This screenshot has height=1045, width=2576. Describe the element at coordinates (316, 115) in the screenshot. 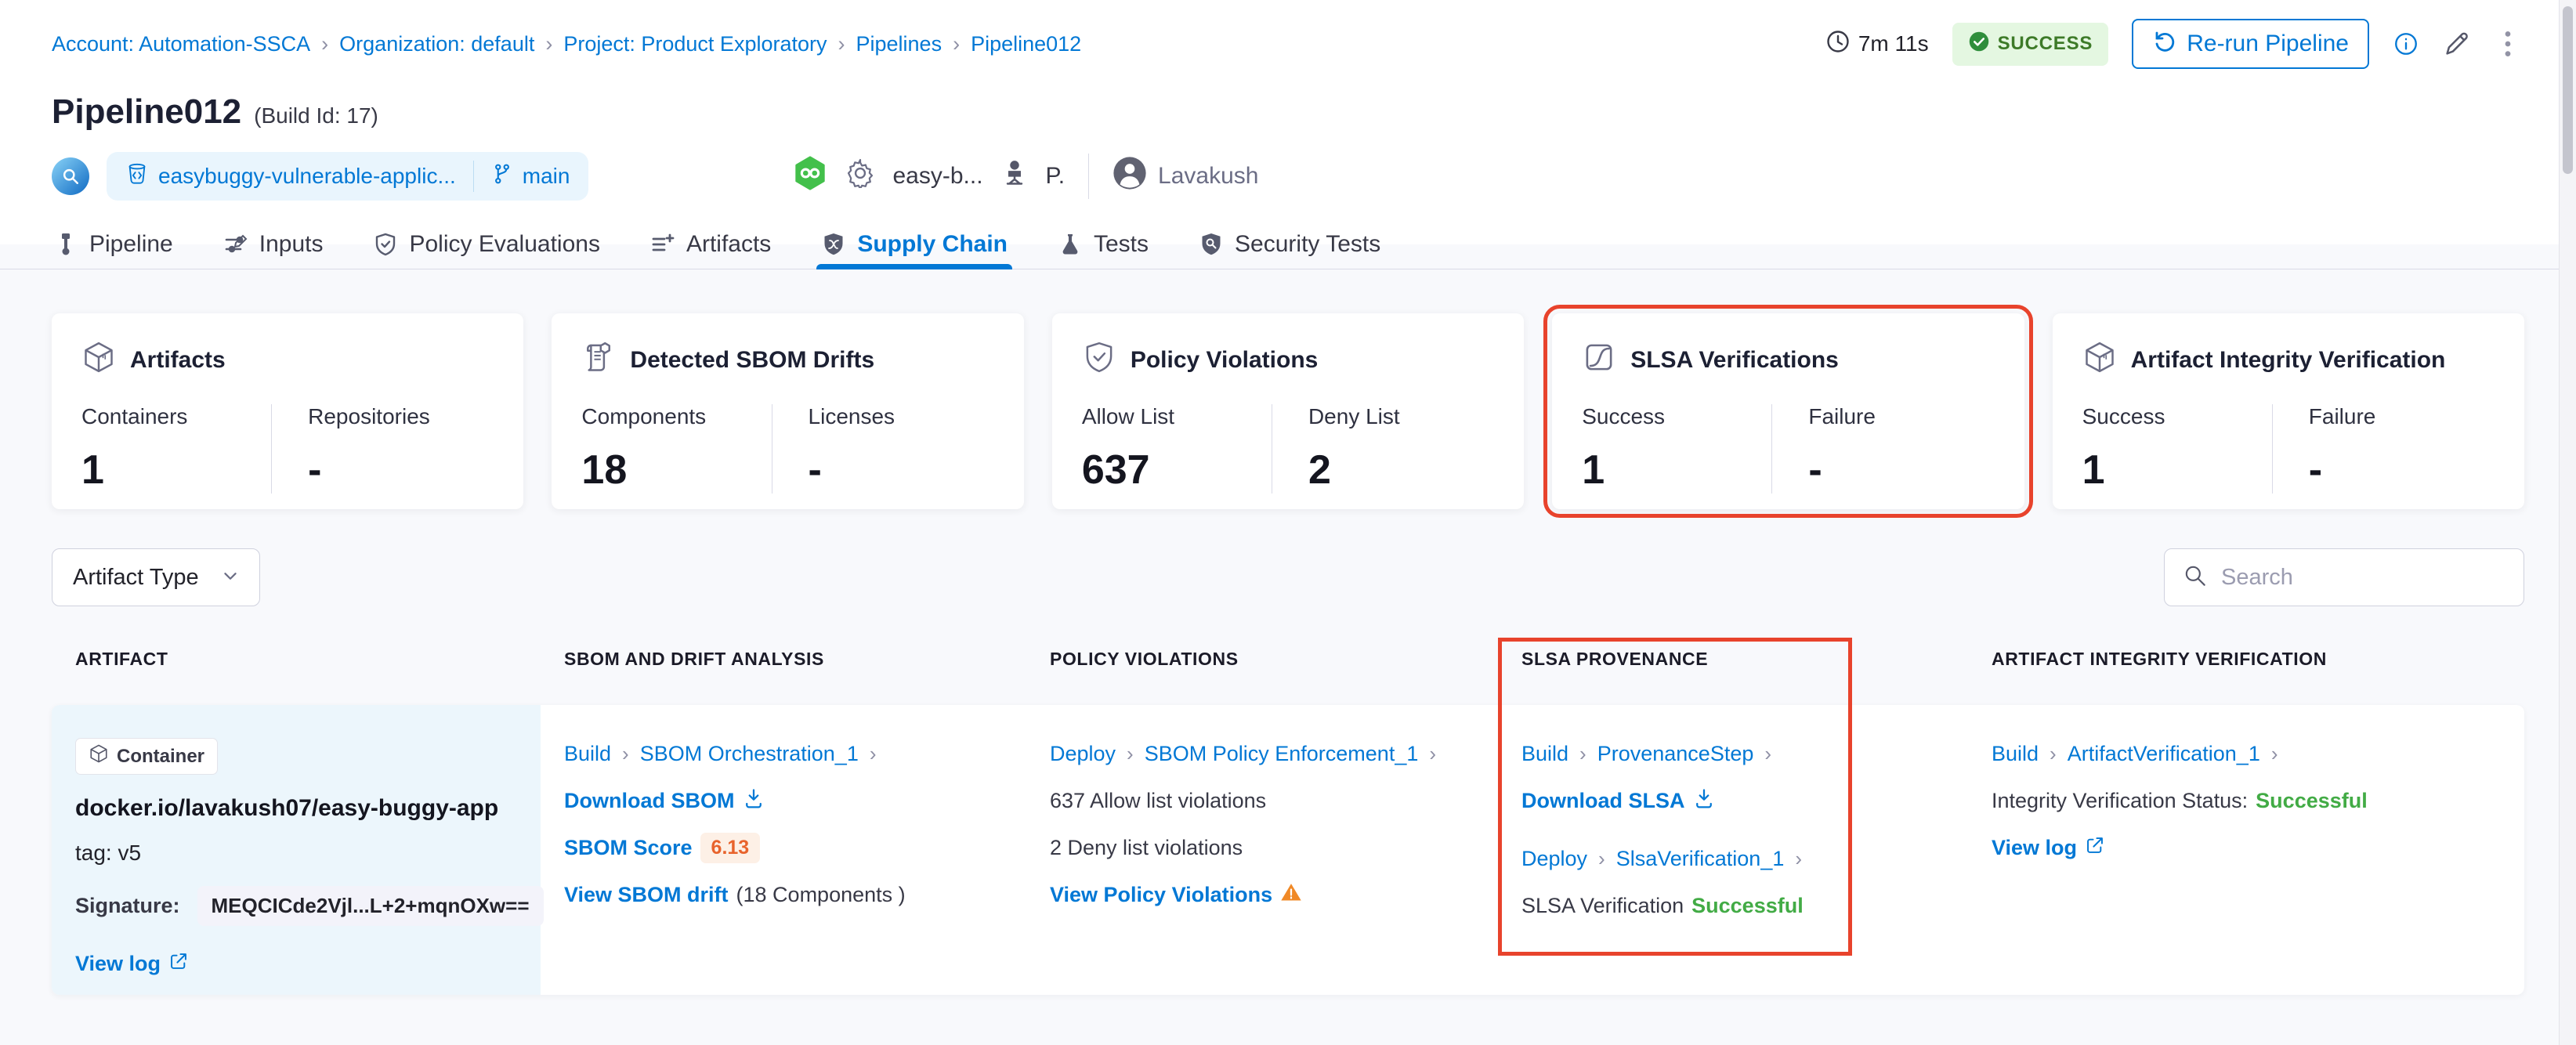

I see `build-id: (Build Id: 17)` at that location.